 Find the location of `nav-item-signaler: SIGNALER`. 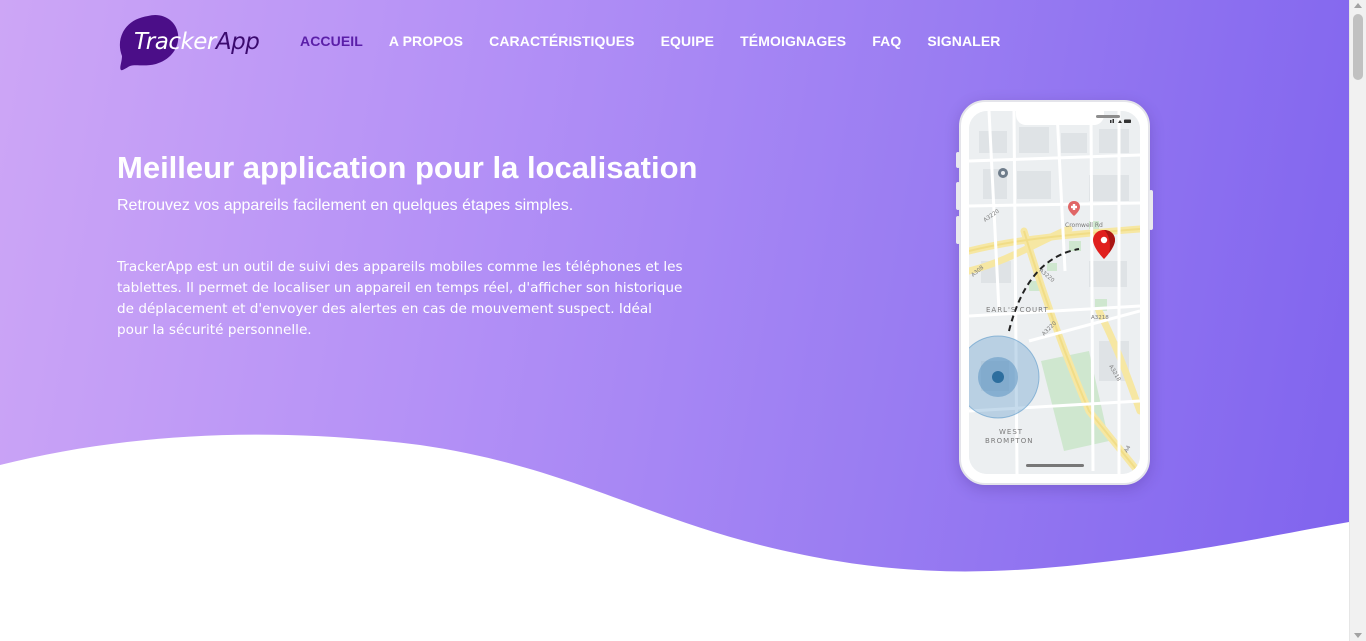

nav-item-signaler: SIGNALER is located at coordinates (963, 41).